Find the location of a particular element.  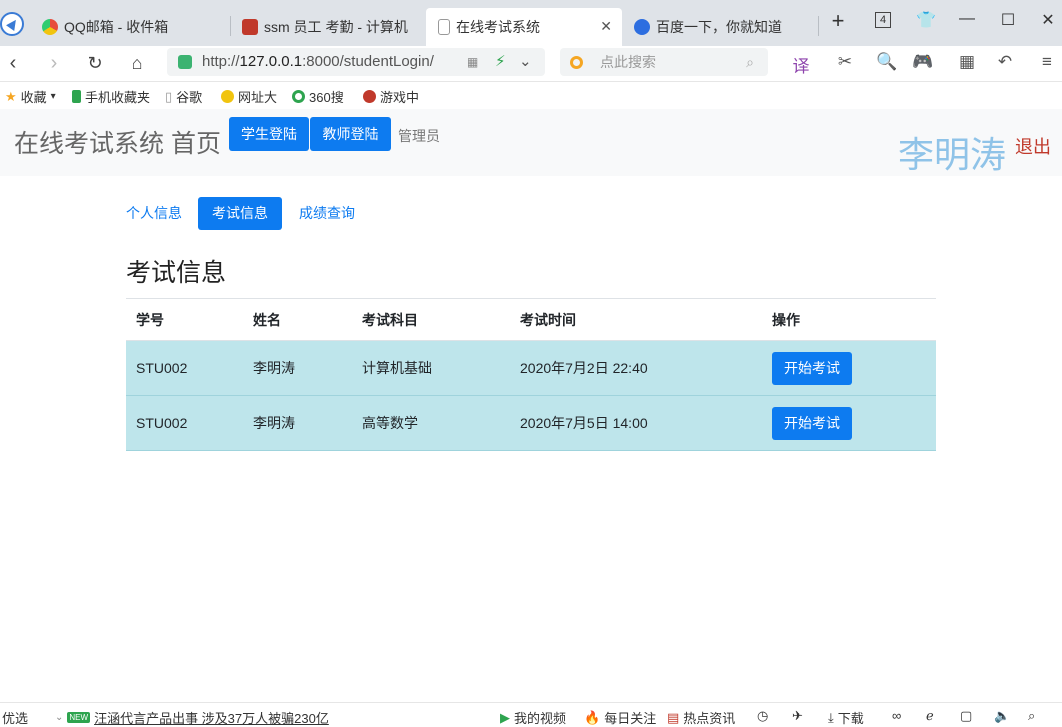

qq-mail-favicon-icon is located at coordinates (50, 27).